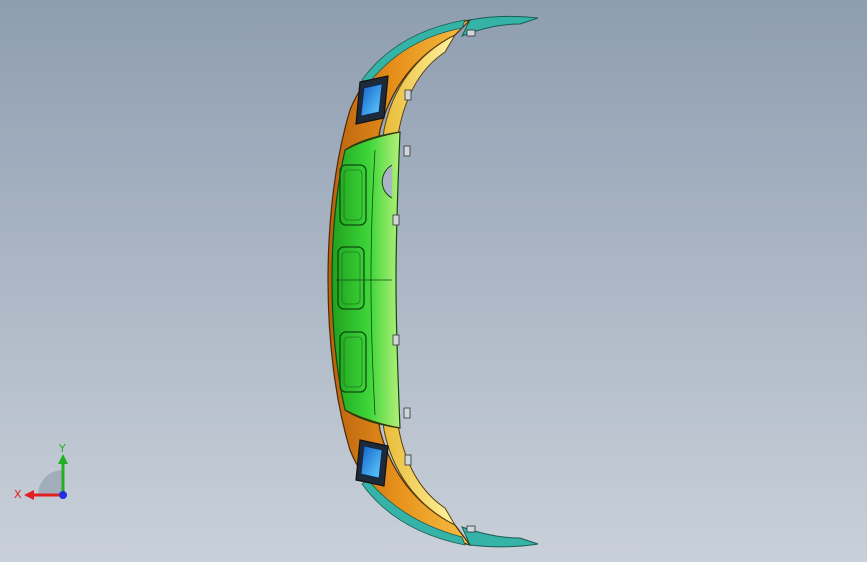 This screenshot has height=562, width=867. I want to click on x-axis-label: X, so click(18, 494).